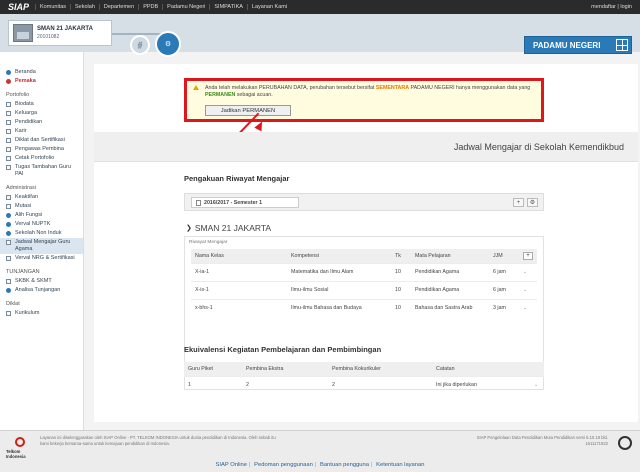 This screenshot has width=640, height=472. I want to click on school-photo, so click(23, 33).